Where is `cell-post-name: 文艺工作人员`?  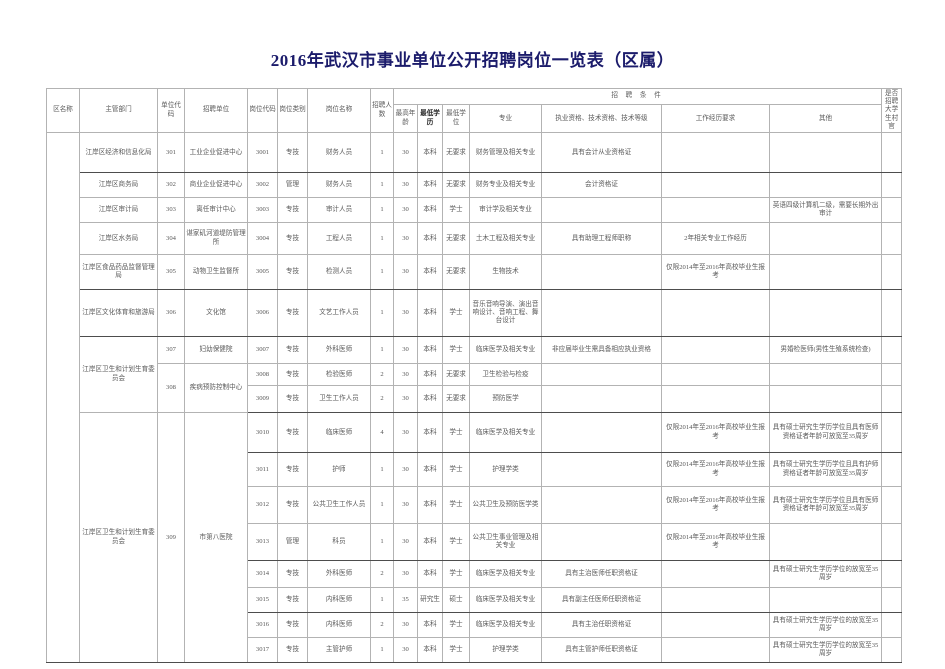 cell-post-name: 文艺工作人员 is located at coordinates (339, 313).